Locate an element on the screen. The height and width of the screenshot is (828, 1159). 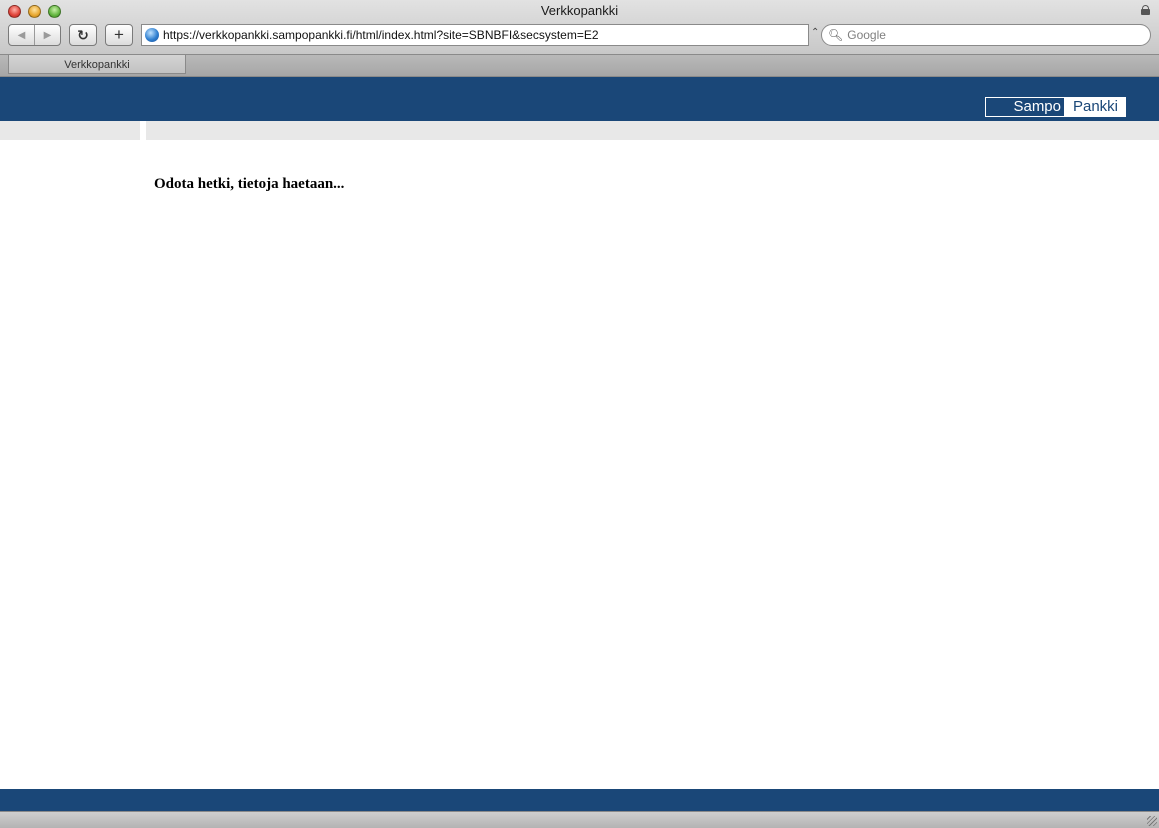
search-field: 🔍︎ Google is located at coordinates (986, 35).